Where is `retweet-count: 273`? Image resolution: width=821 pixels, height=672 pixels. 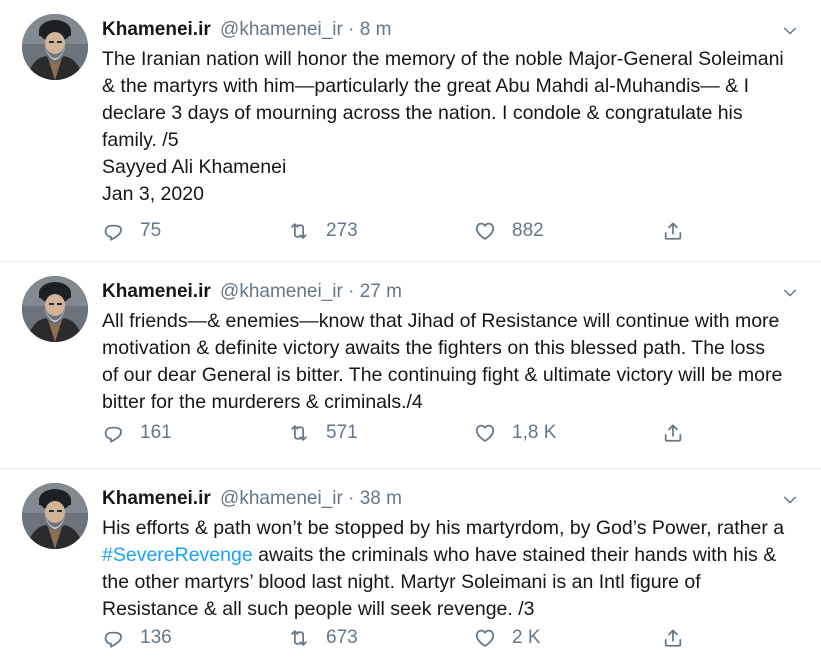
retweet-count: 273 is located at coordinates (342, 230).